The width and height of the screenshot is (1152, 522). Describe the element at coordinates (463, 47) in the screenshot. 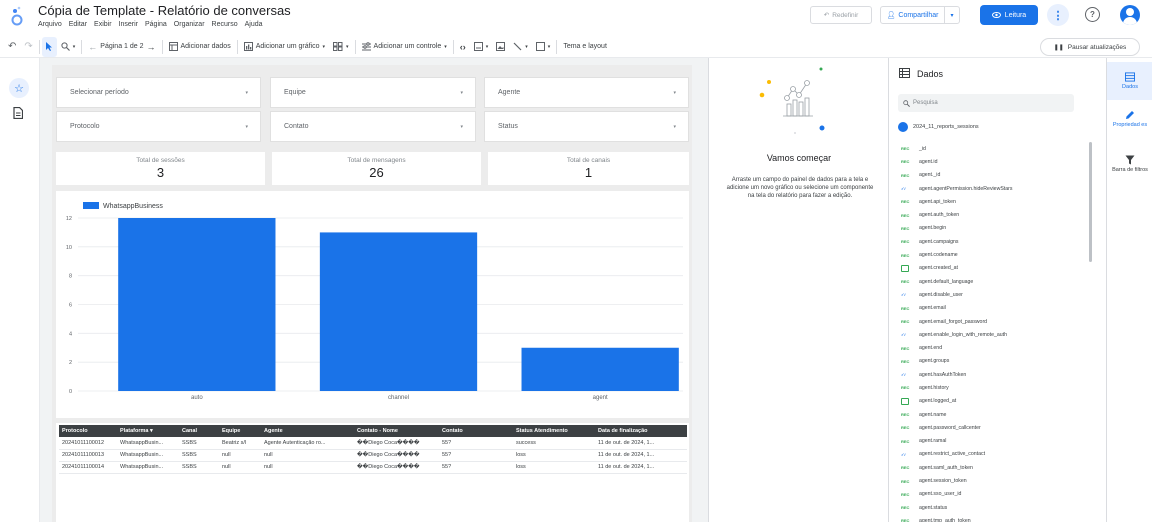

I see `embed-code-icon: ‹›` at that location.